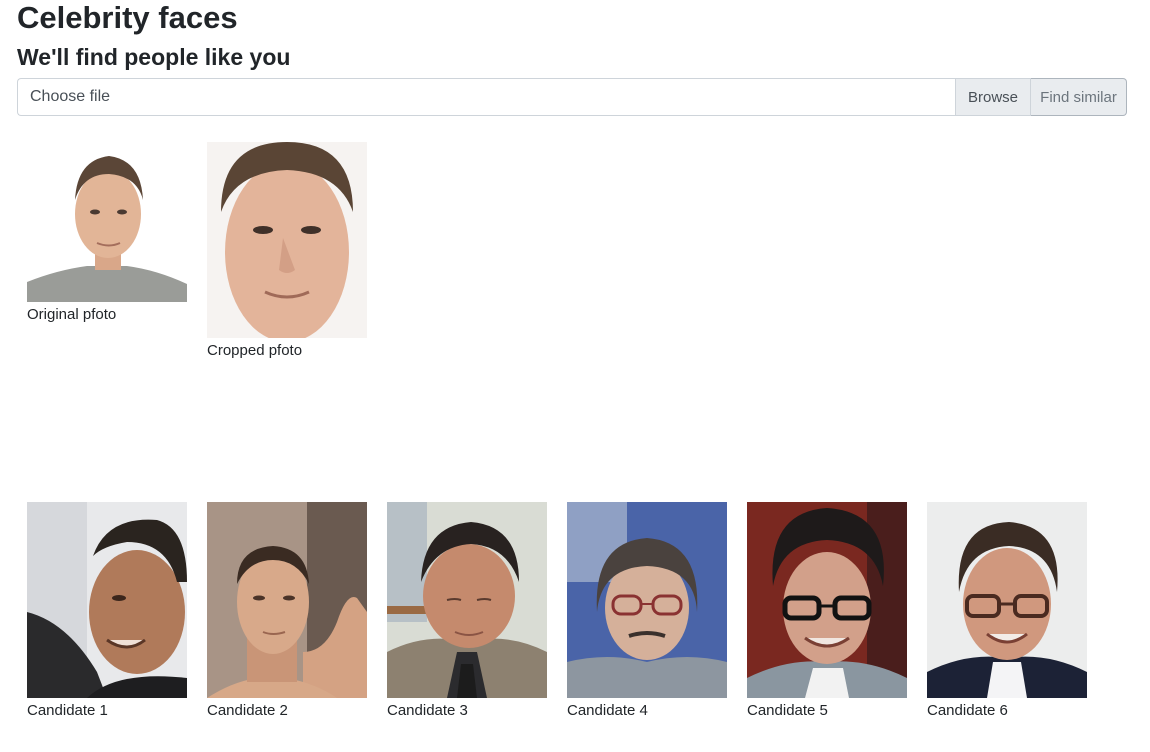 The height and width of the screenshot is (752, 1150). What do you see at coordinates (247, 710) in the screenshot?
I see `candidate-caption: Candidate 2` at bounding box center [247, 710].